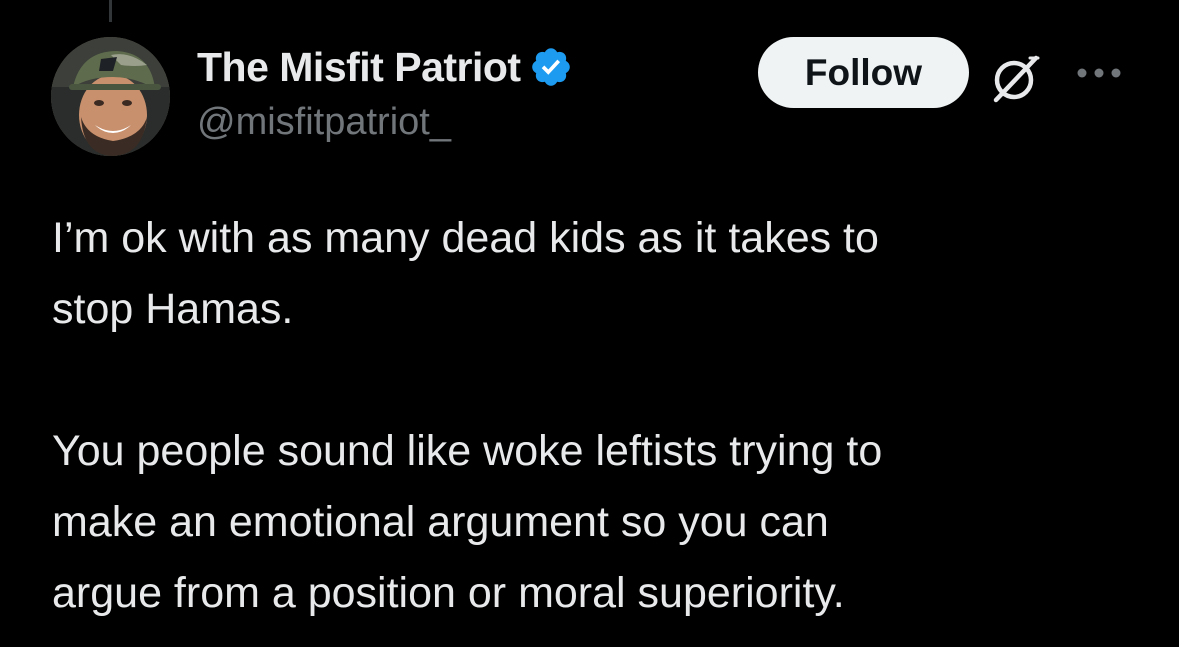 This screenshot has height=647, width=1179. Describe the element at coordinates (1099, 73) in the screenshot. I see `more-options-icon` at that location.